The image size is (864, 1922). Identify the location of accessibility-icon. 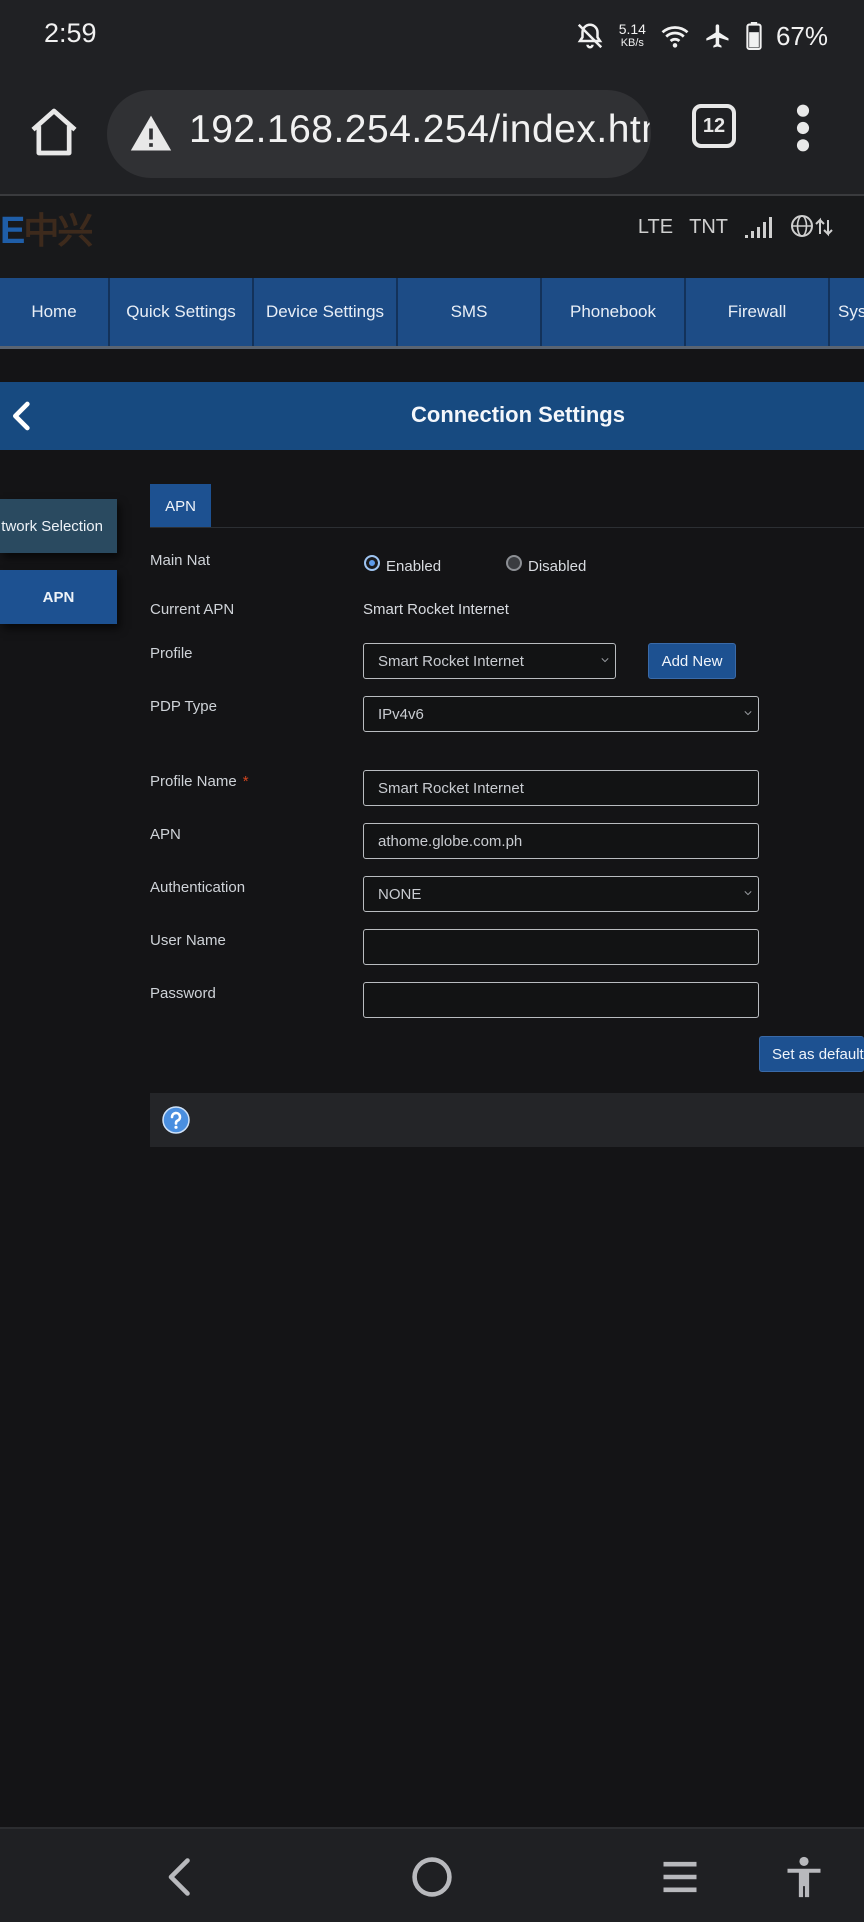
(804, 1877).